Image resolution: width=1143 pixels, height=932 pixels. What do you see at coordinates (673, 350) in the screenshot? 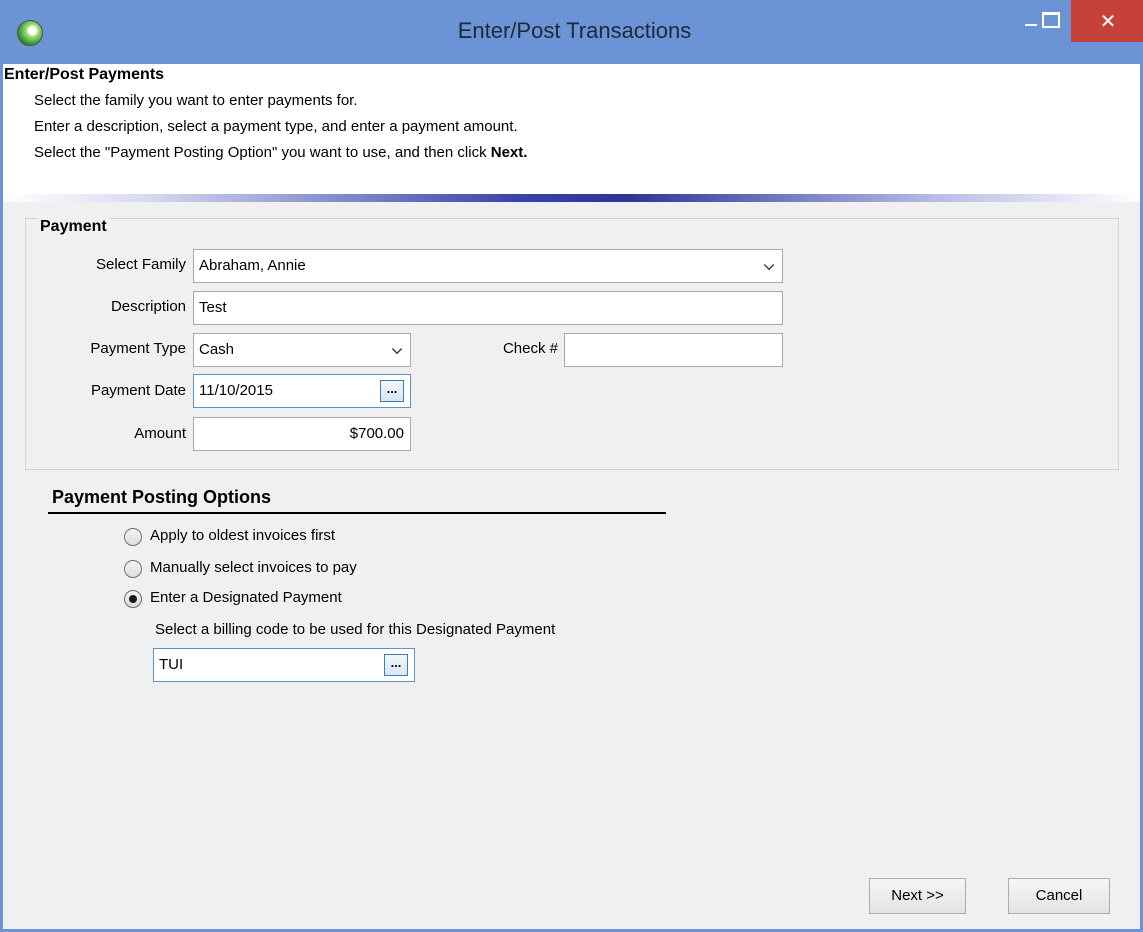
I see `check-number-field` at bounding box center [673, 350].